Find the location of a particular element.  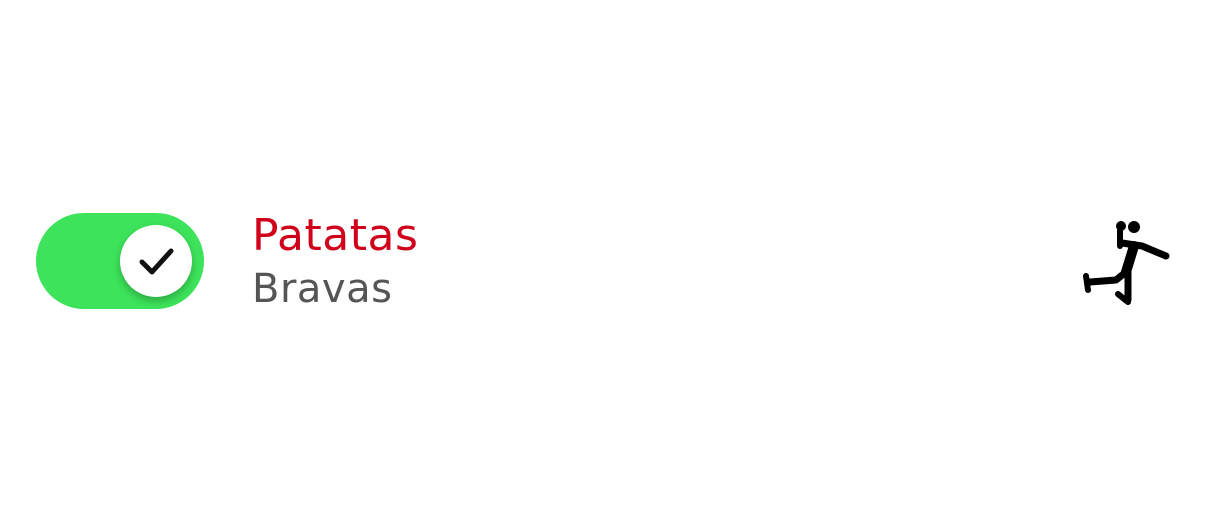

list-item-text: Patatas Bravas is located at coordinates (335, 263).